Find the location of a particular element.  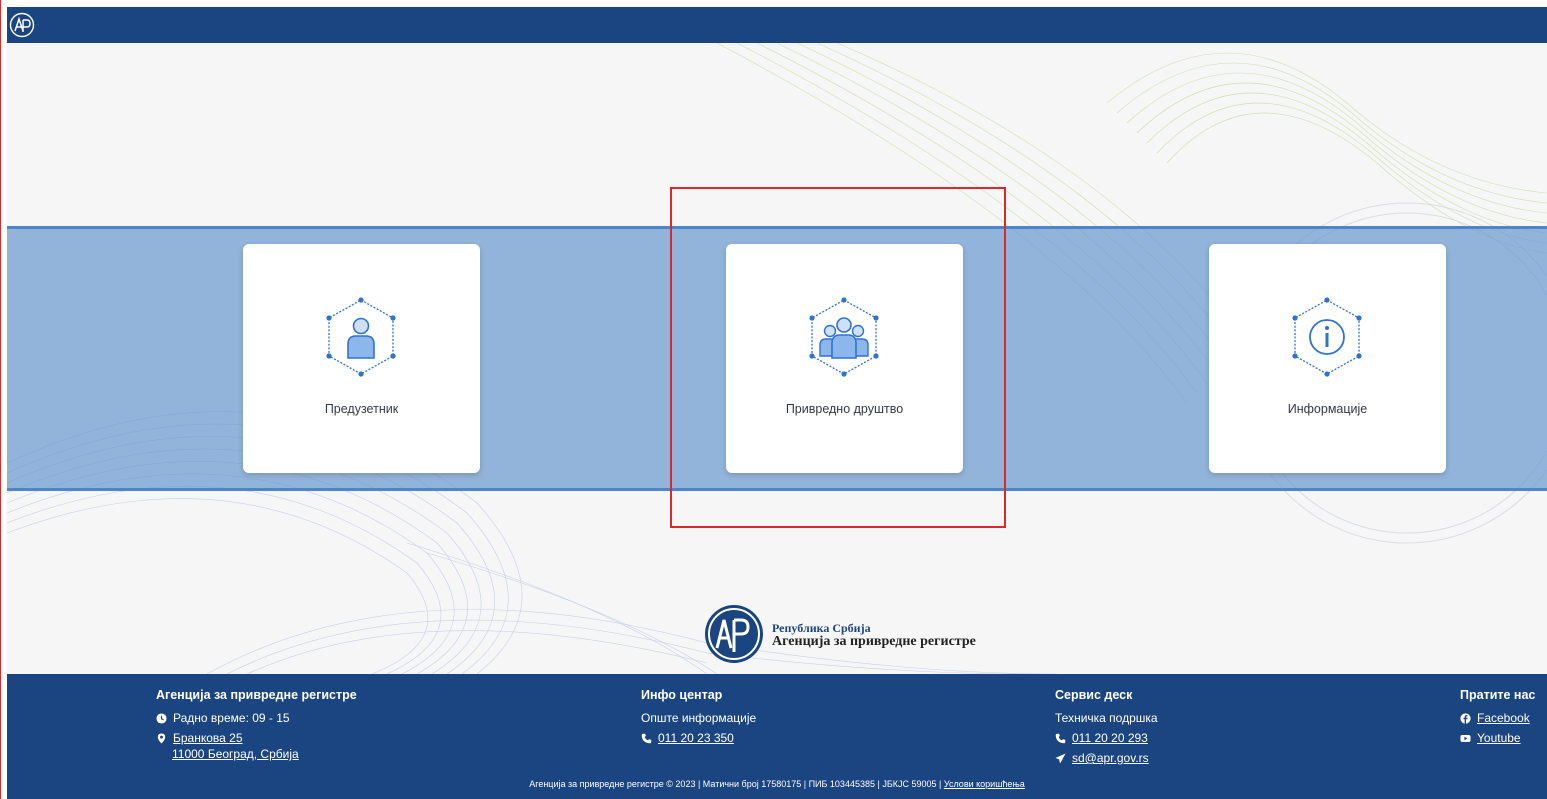

footer-service-phone-row: 011 20 20 293 is located at coordinates (1106, 738).